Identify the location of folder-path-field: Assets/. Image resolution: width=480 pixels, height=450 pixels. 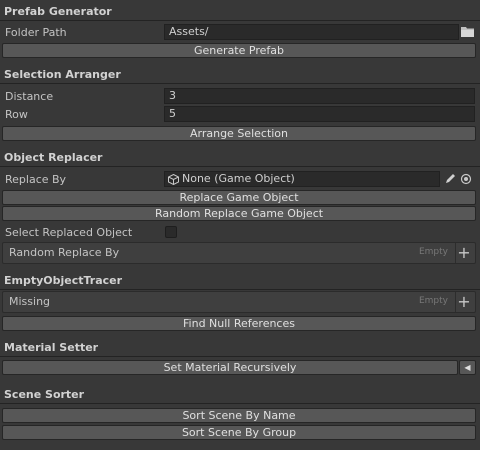
(311, 32).